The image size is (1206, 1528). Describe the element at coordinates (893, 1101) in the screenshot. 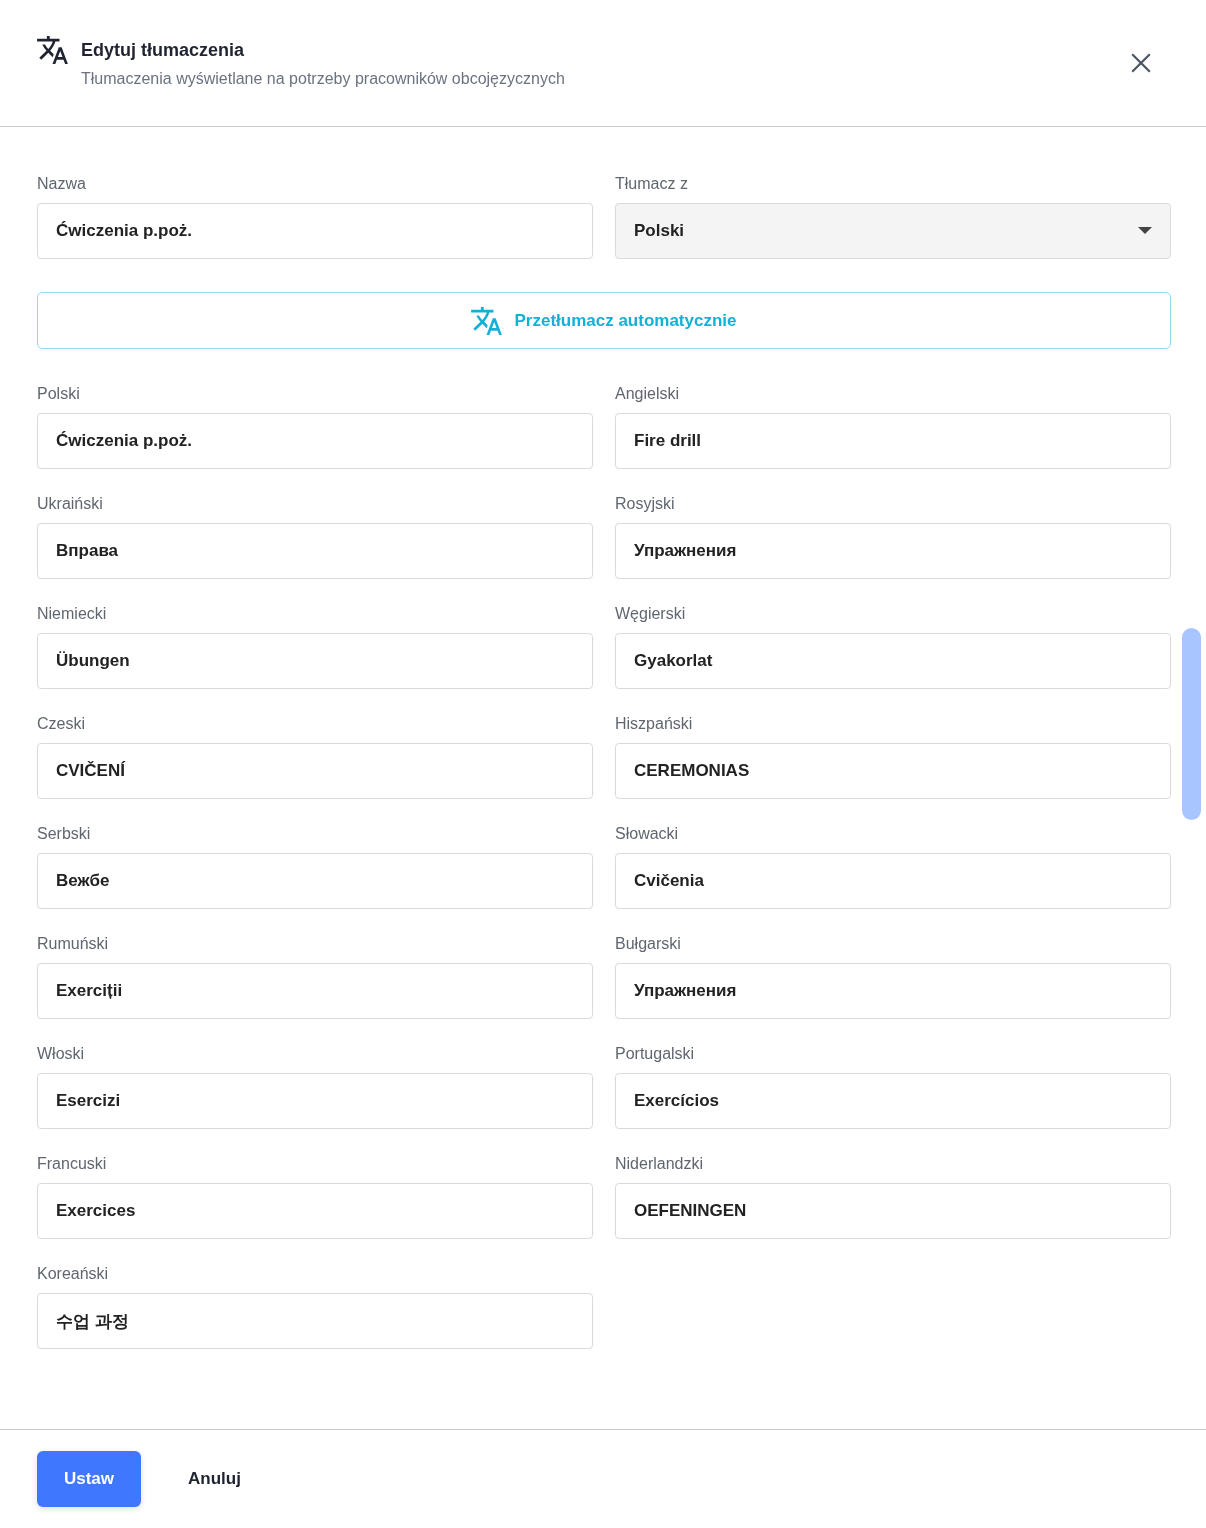

I see `translation-field: Exercícios` at that location.